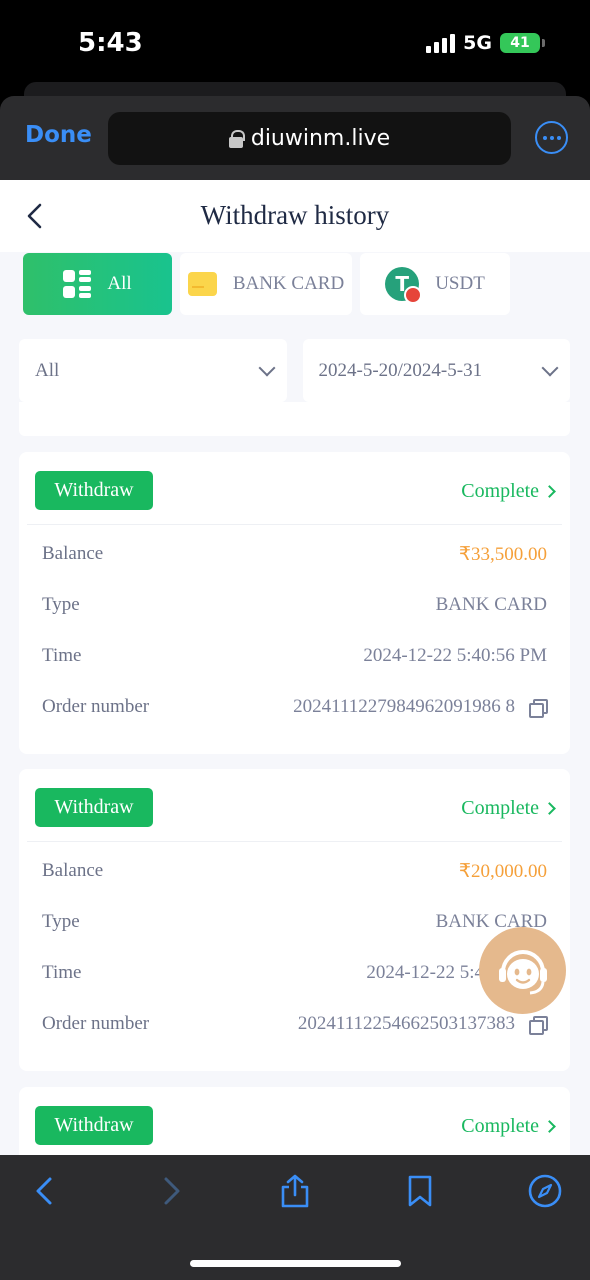 The width and height of the screenshot is (590, 1280). Describe the element at coordinates (491, 604) in the screenshot. I see `type-value: BANK CARD` at that location.